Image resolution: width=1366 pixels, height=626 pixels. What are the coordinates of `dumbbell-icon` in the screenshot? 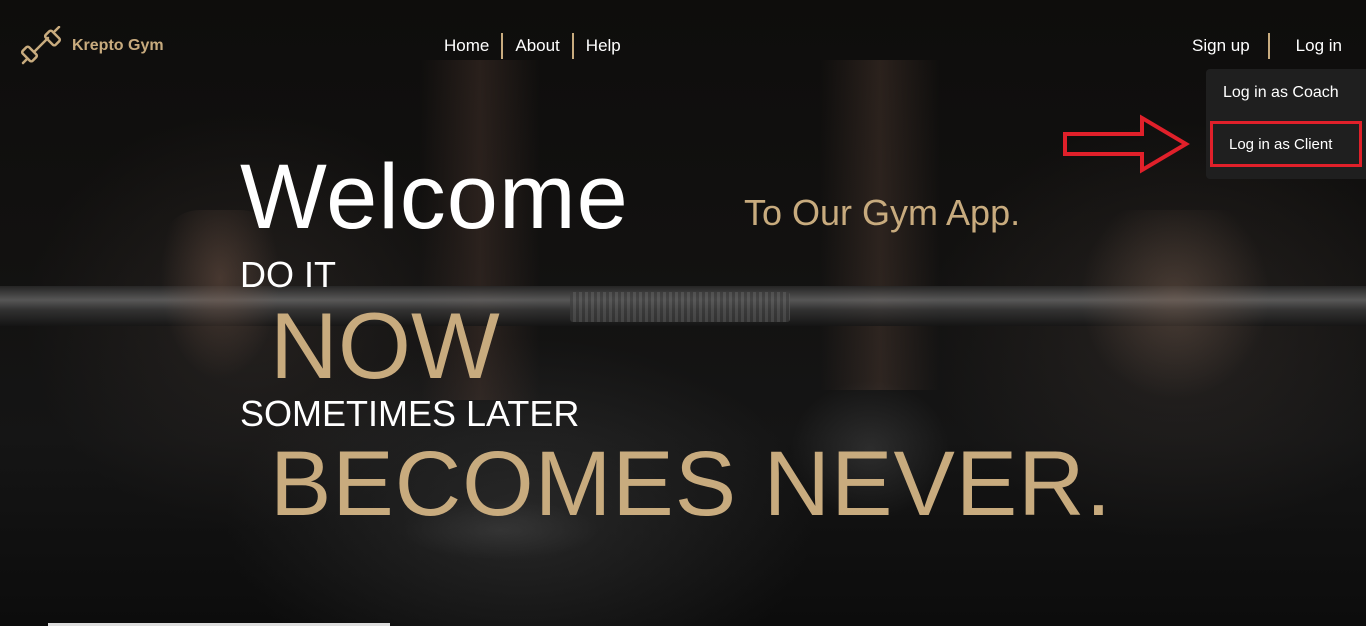 It's located at (41, 45).